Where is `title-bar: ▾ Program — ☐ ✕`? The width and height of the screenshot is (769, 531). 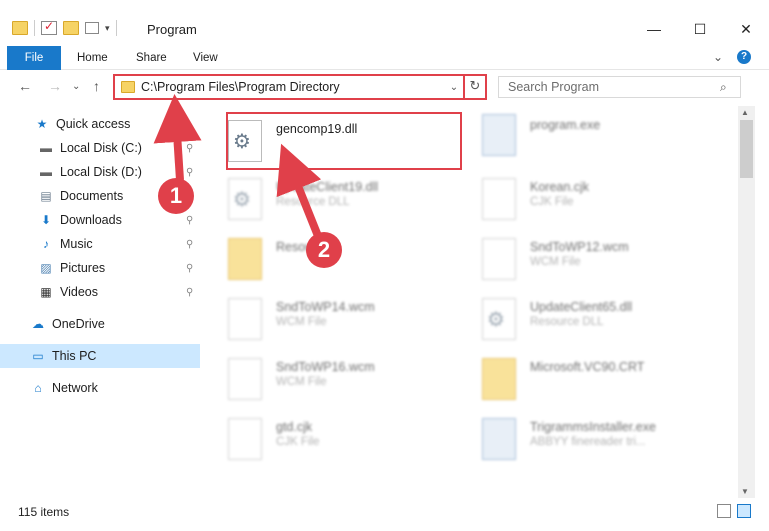
title-bar: ▾ Program — ☐ ✕ is located at coordinates (384, 22).